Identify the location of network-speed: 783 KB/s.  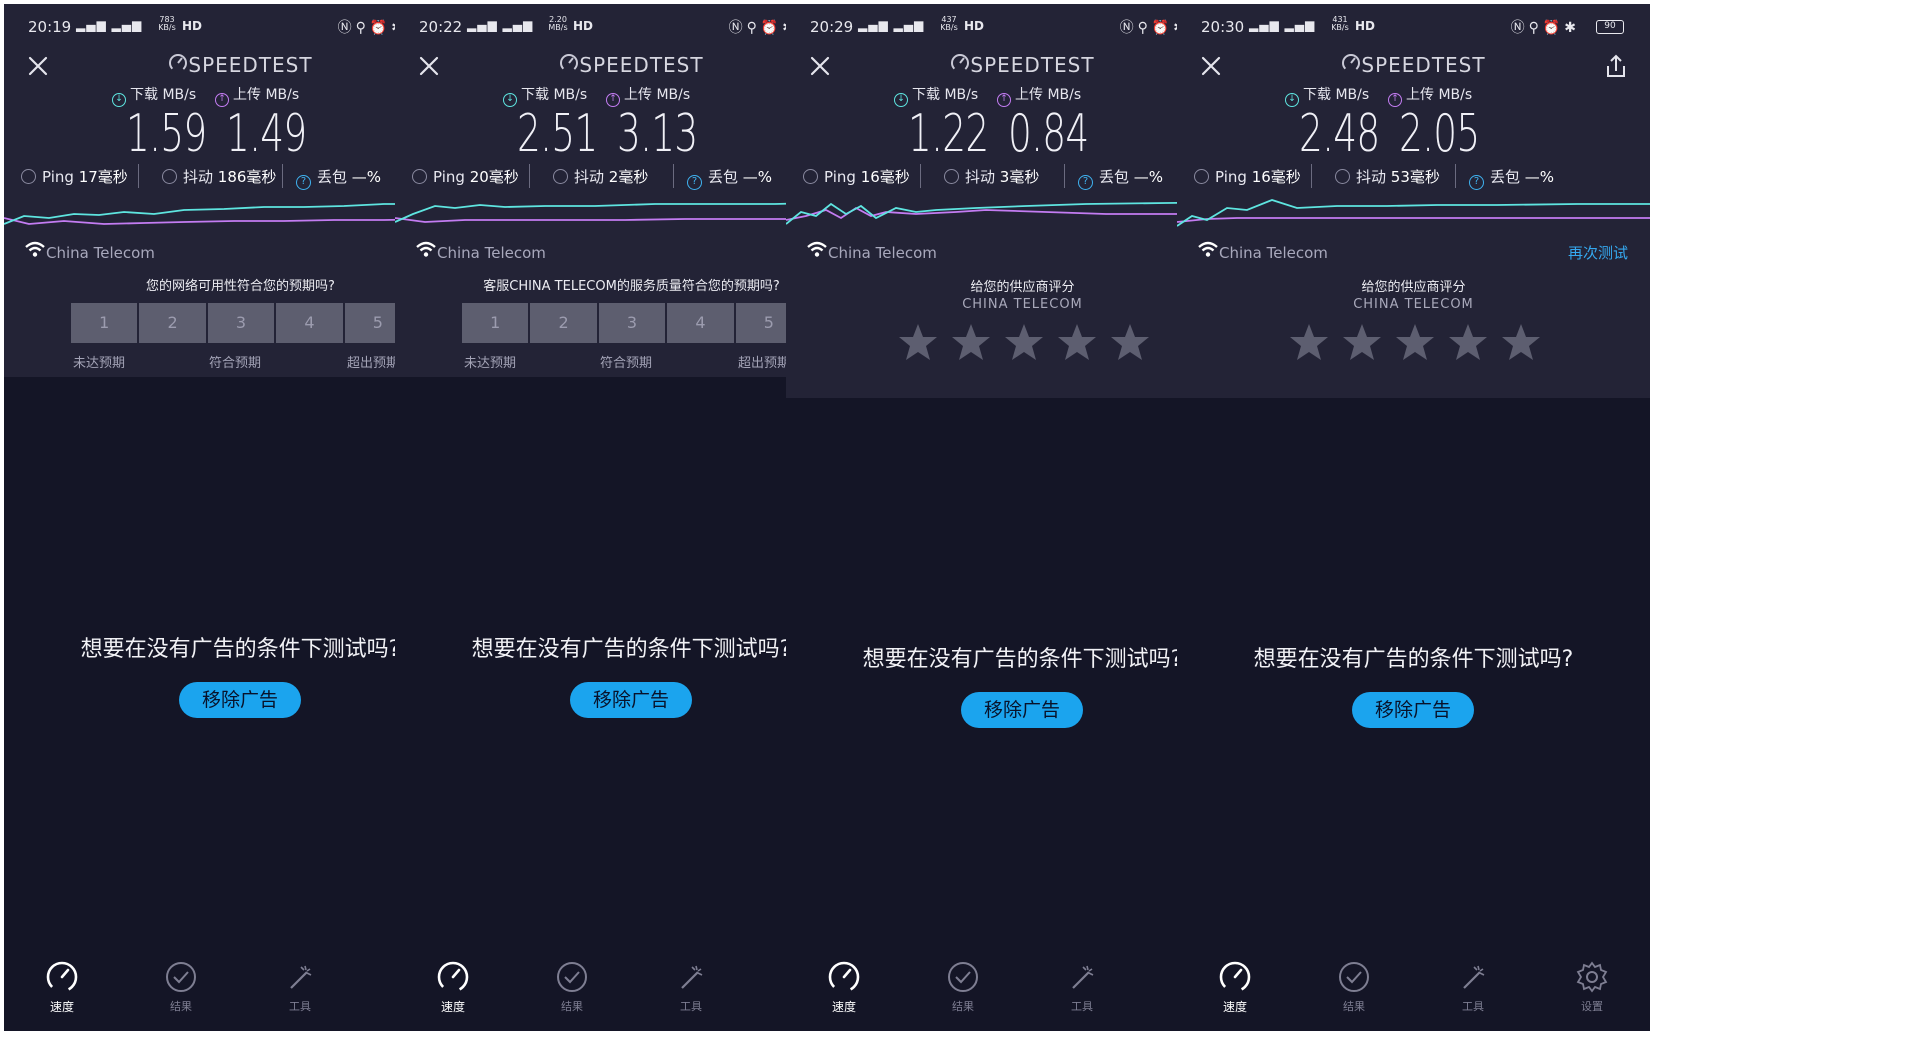
(167, 23).